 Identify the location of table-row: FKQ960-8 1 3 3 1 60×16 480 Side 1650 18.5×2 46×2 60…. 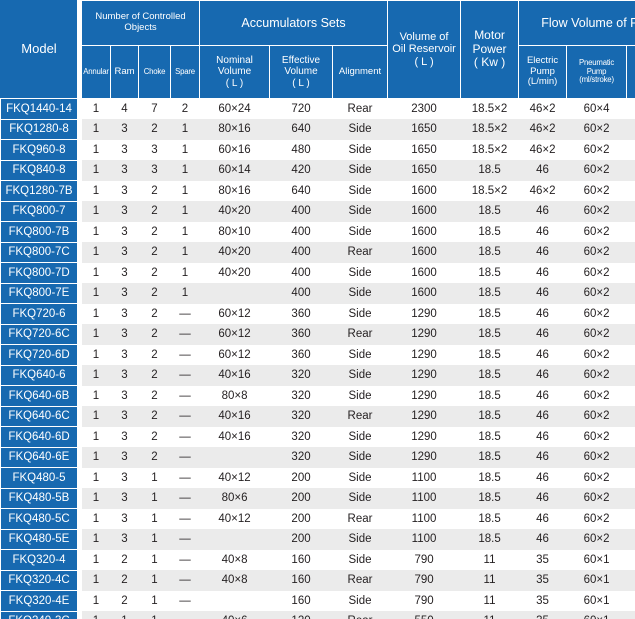
(317, 150).